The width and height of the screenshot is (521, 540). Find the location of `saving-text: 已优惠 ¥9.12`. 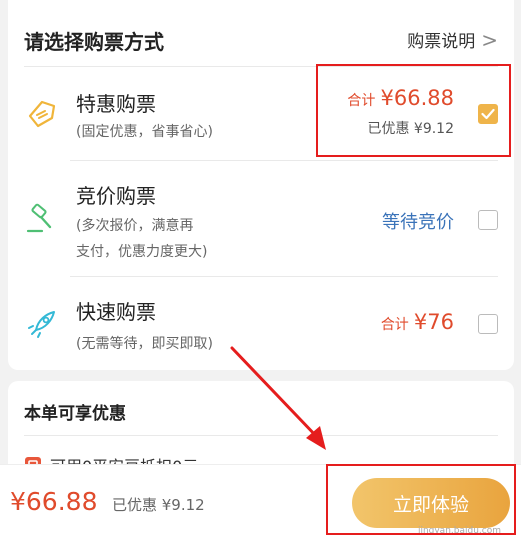

saving-text: 已优惠 ¥9.12 is located at coordinates (410, 129).